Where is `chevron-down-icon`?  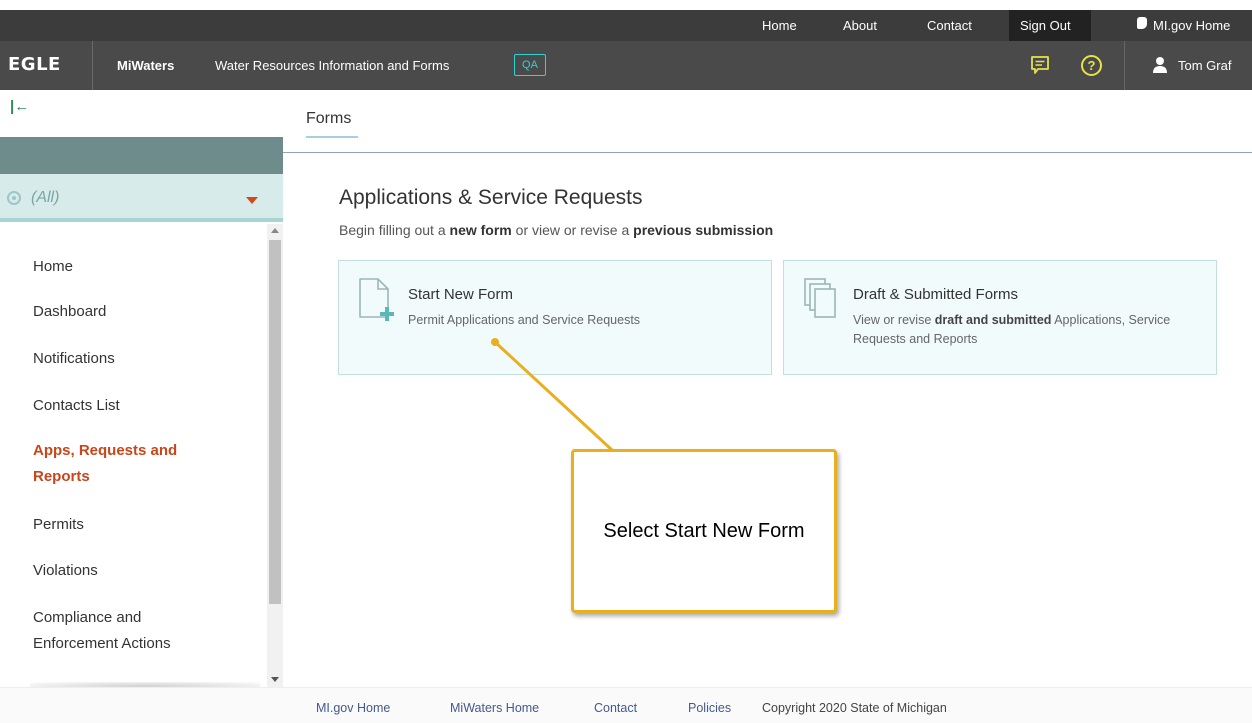 chevron-down-icon is located at coordinates (252, 200).